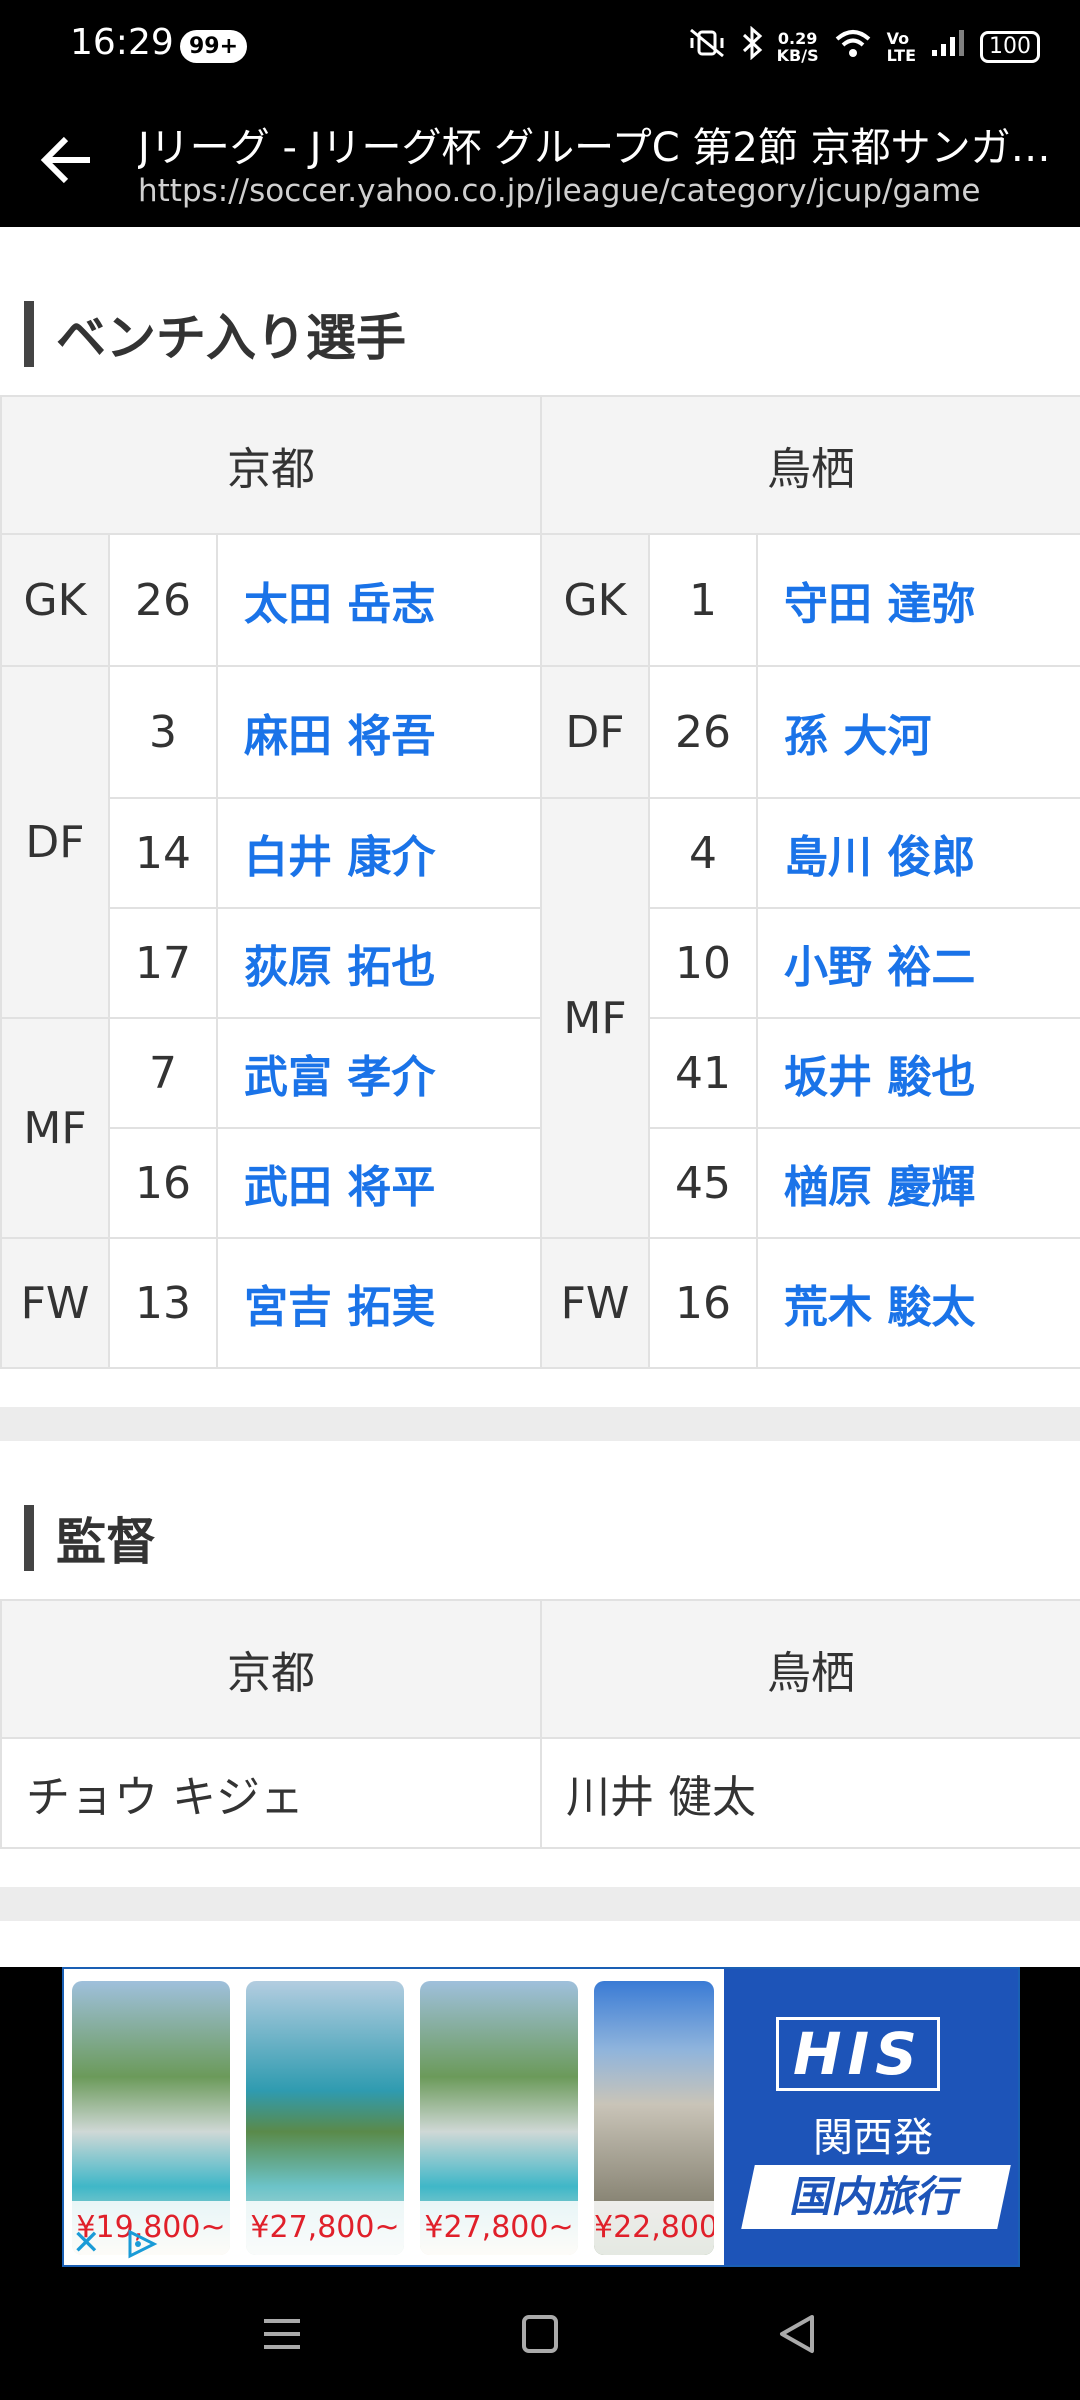 Image resolution: width=1080 pixels, height=2400 pixels. I want to click on number-cell: 7, so click(163, 1073).